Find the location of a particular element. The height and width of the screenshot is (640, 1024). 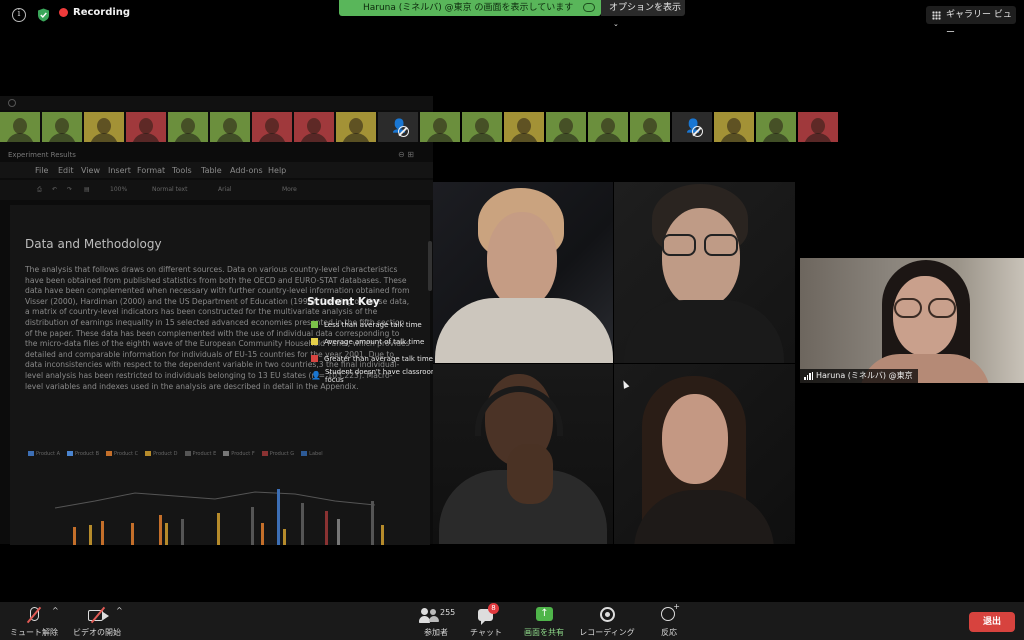

more-button: More is located at coordinates (289, 189).